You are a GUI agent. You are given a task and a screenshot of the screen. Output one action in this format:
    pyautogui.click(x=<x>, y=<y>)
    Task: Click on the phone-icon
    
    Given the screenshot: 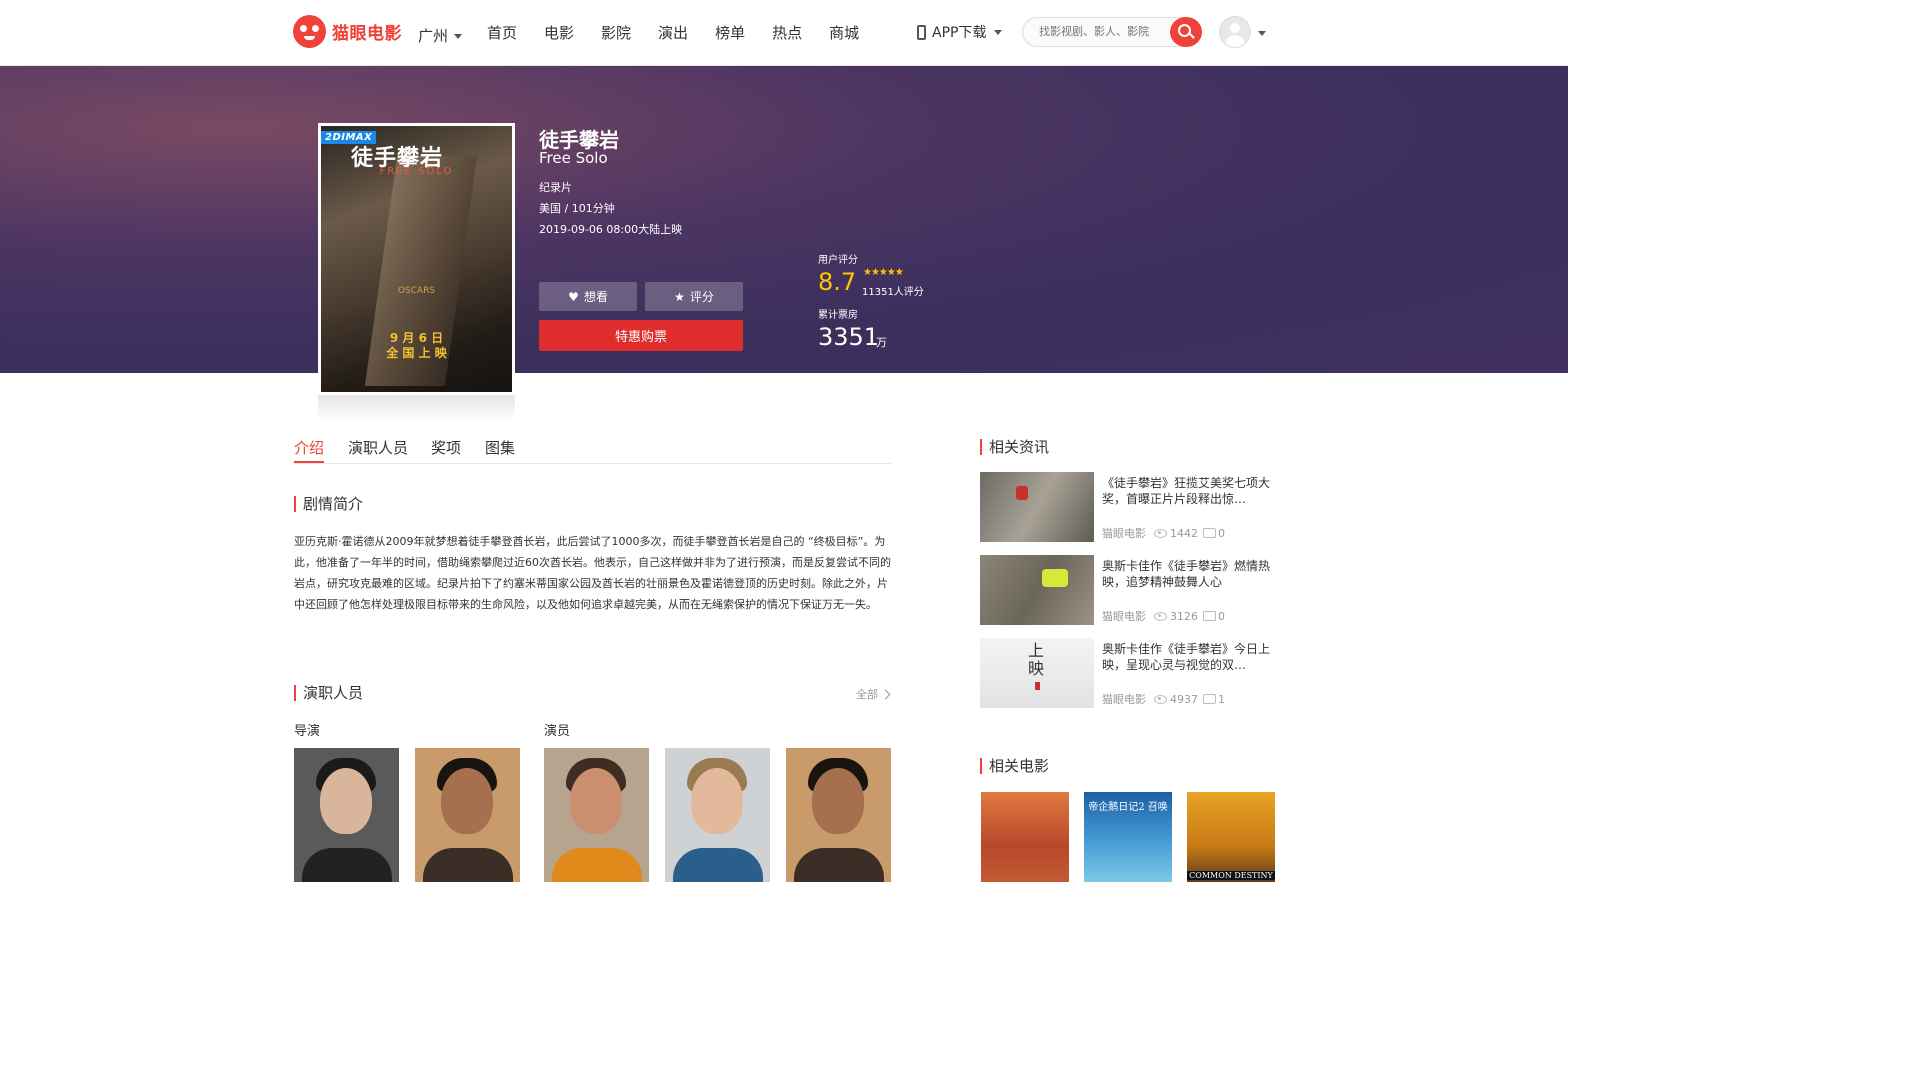 What is the action you would take?
    pyautogui.click(x=921, y=32)
    